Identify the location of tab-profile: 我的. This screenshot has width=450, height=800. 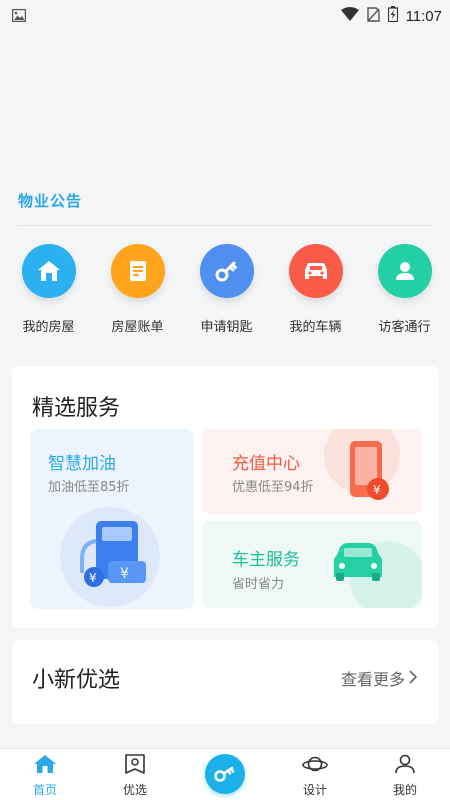
(405, 774).